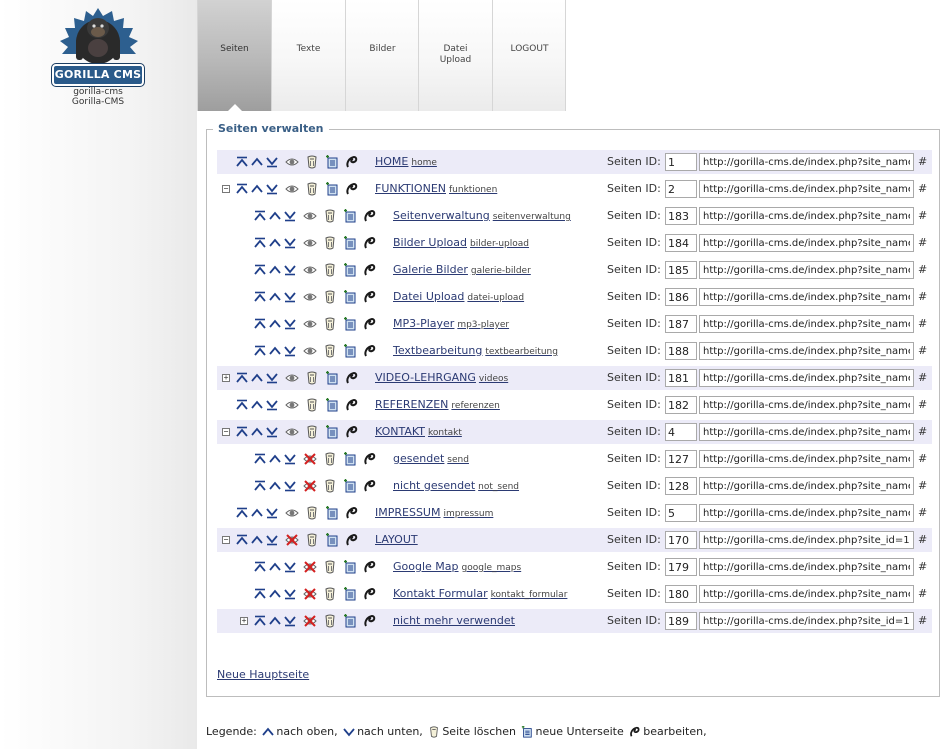  Describe the element at coordinates (418, 432) in the screenshot. I see `page-title-link: KONTAKT kontakt` at that location.